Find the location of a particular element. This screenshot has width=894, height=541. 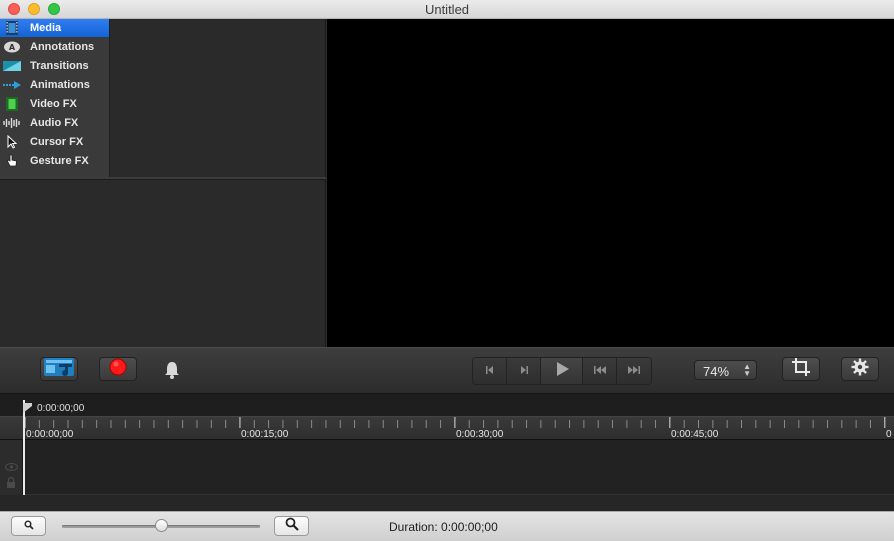

window-title: Untitled is located at coordinates (447, 9).